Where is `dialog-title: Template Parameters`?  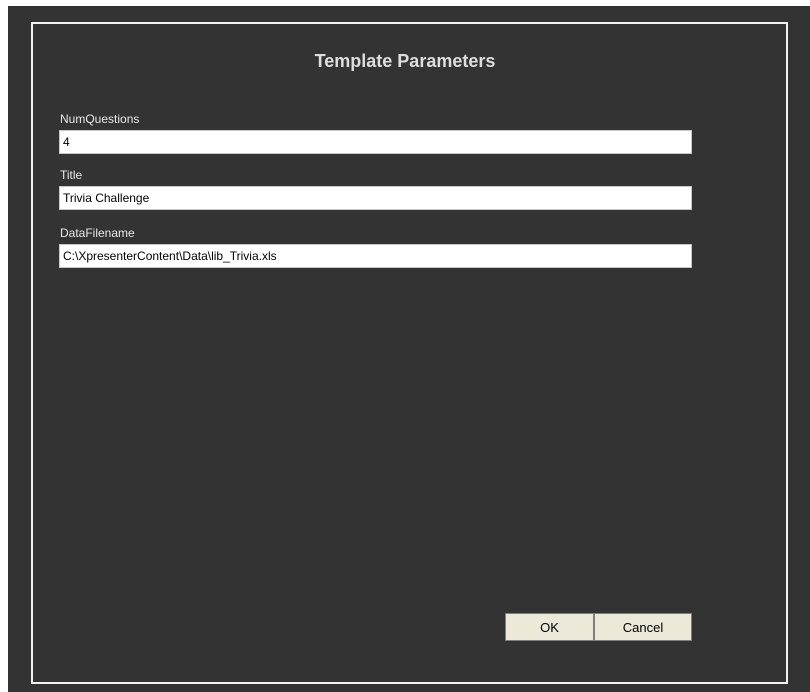
dialog-title: Template Parameters is located at coordinates (405, 61).